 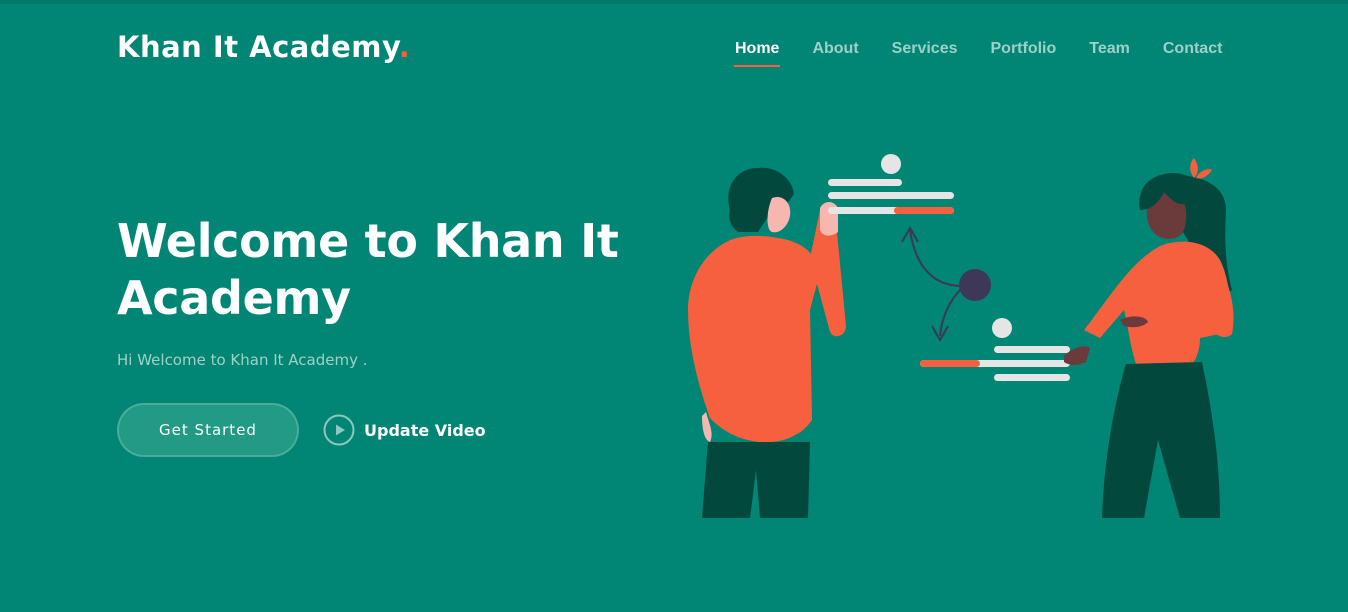 I want to click on nav-item-about: About, so click(x=834, y=47).